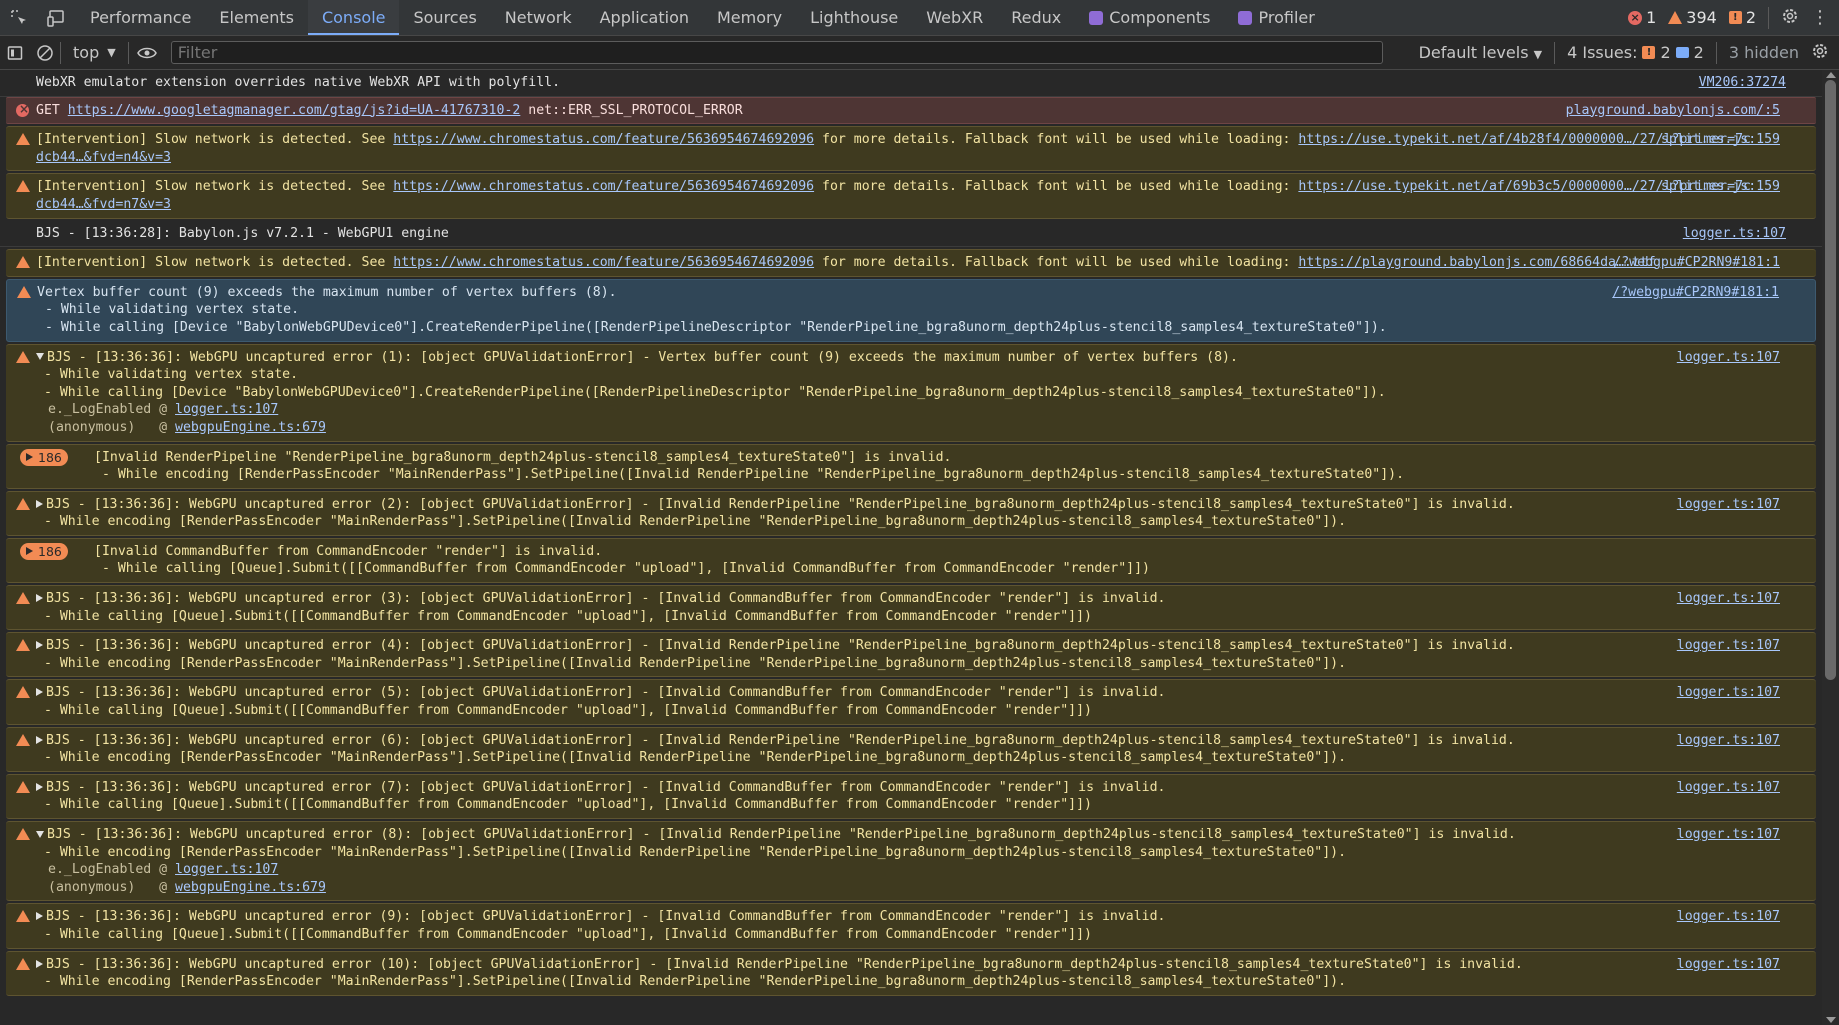 The image size is (1839, 1025). I want to click on tab-lighthouse: Lighthouse, so click(854, 17).